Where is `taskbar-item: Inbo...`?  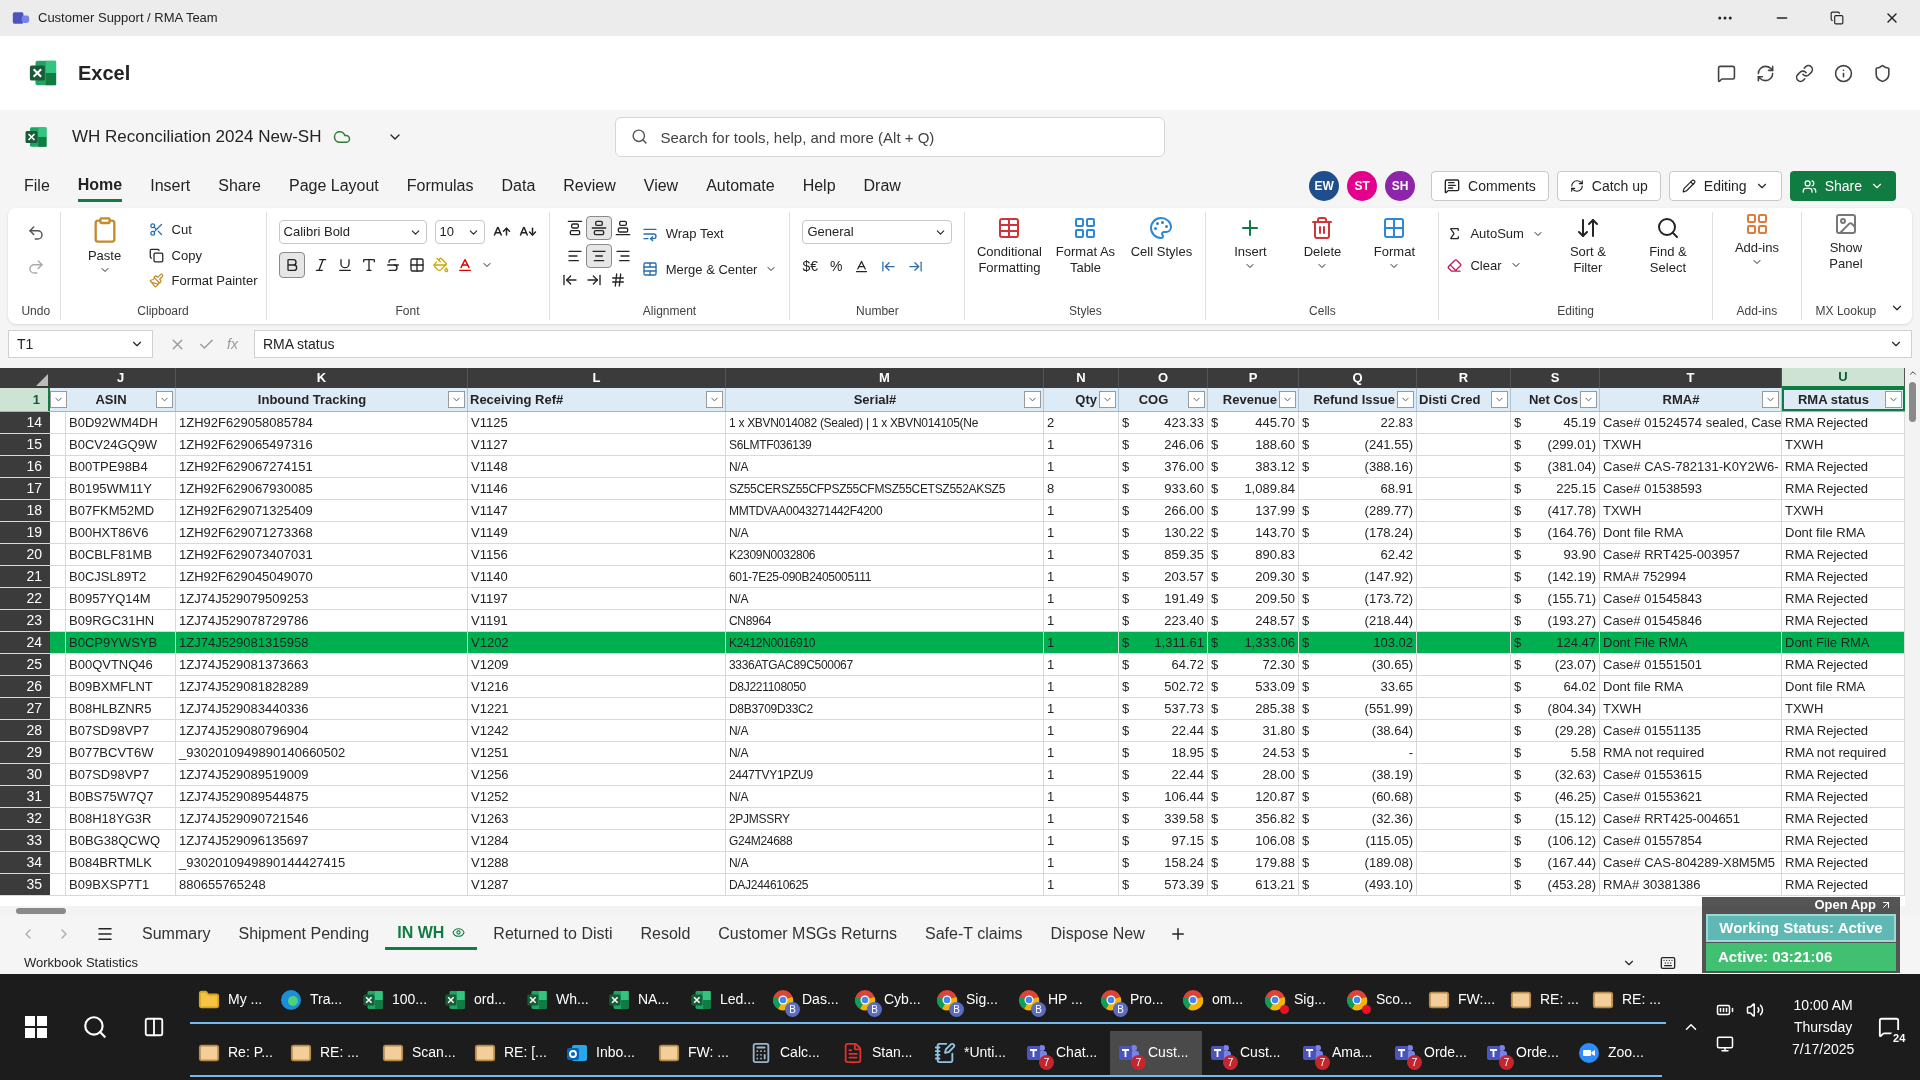 taskbar-item: Inbo... is located at coordinates (604, 1053).